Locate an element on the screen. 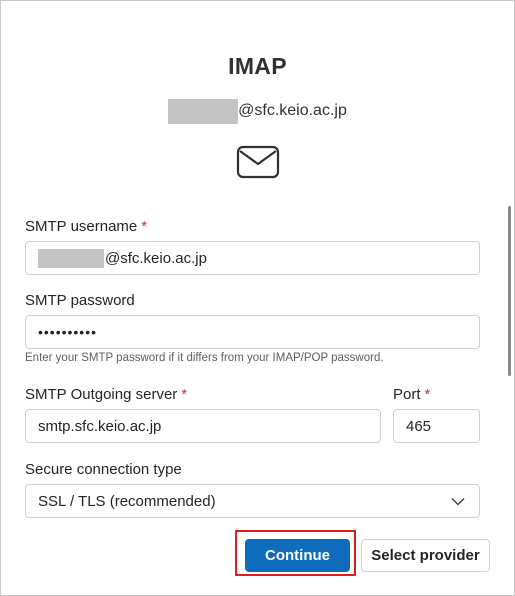 The width and height of the screenshot is (515, 596). mail-icon is located at coordinates (258, 162).